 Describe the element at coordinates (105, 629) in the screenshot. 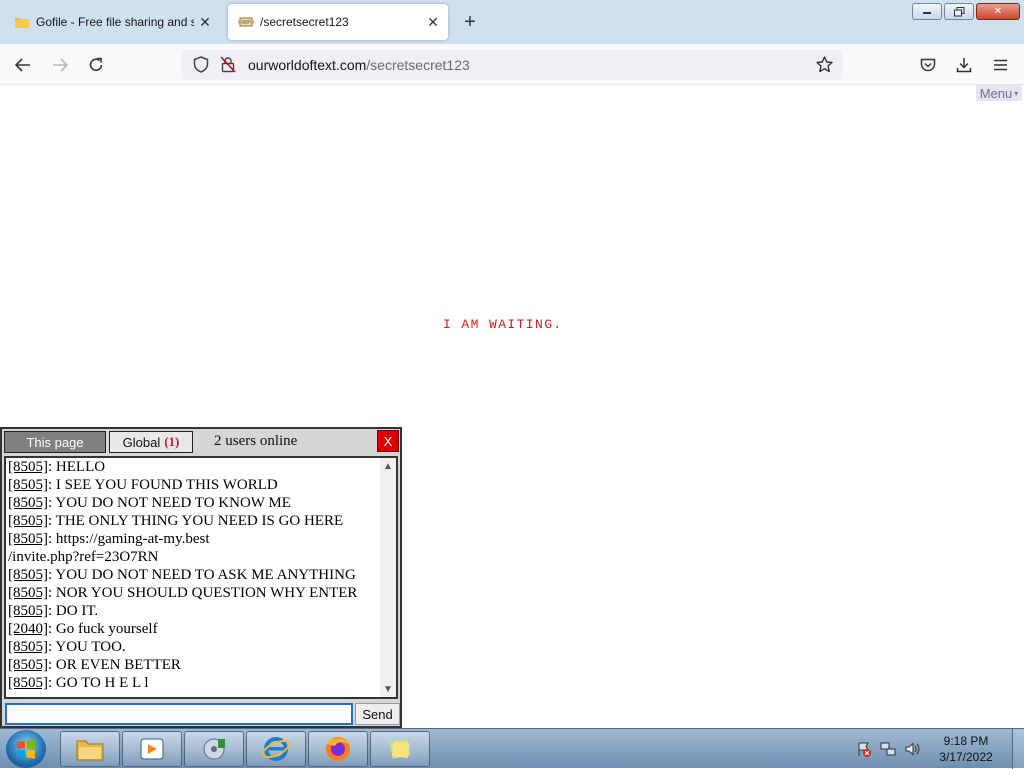

I see `chat-message-text: Go fuck yourself` at that location.